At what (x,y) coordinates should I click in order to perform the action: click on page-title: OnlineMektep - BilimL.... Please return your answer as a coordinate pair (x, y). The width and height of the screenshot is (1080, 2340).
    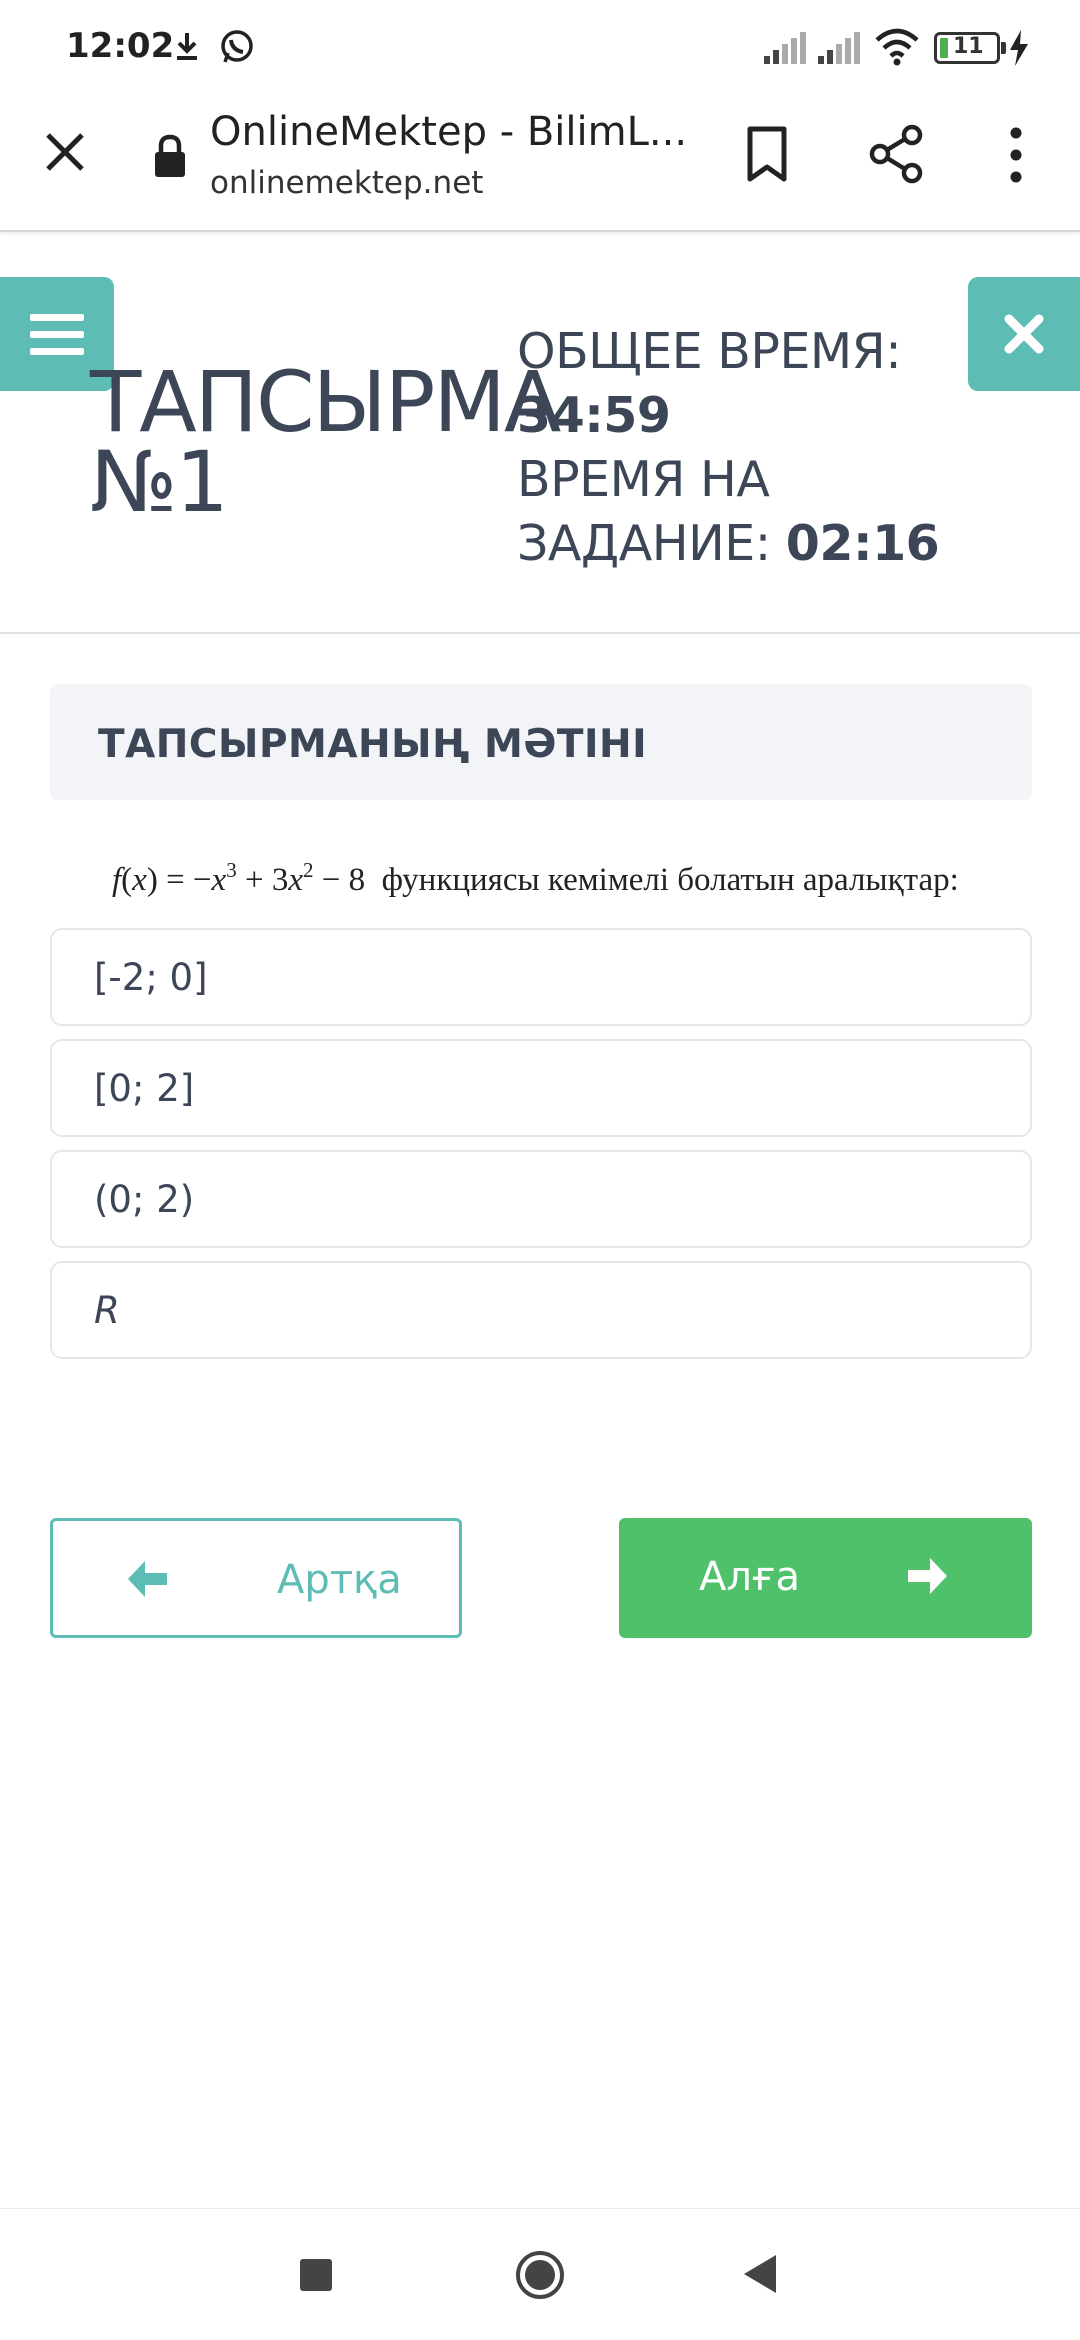
    Looking at the image, I should click on (448, 132).